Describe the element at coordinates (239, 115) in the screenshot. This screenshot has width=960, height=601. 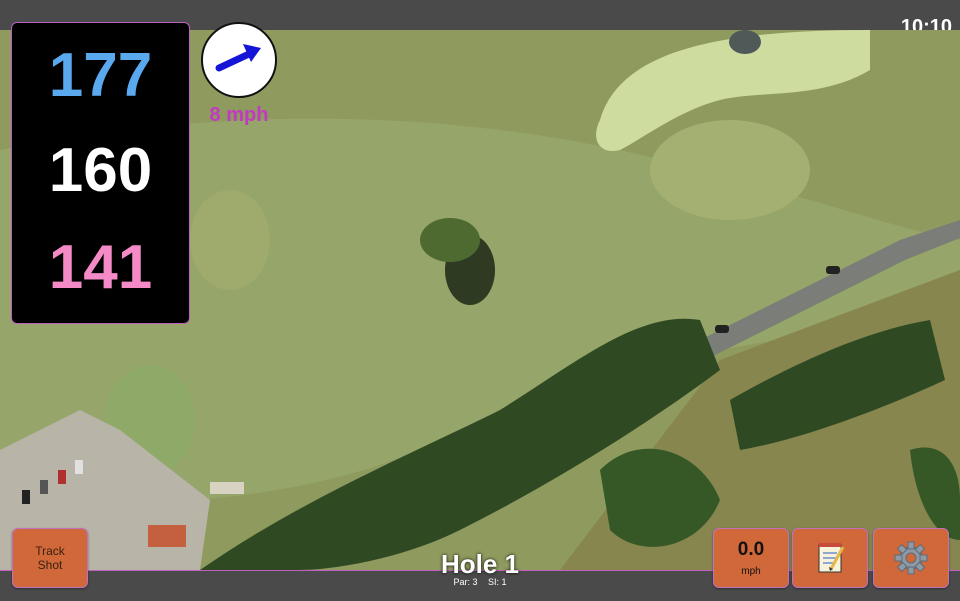
I see `wind-speed: 8 mph` at that location.